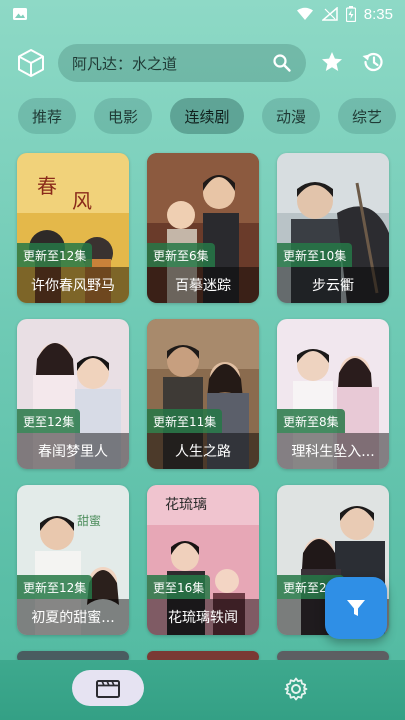 The height and width of the screenshot is (720, 405). I want to click on svg-text: 花琉璃, so click(186, 504).